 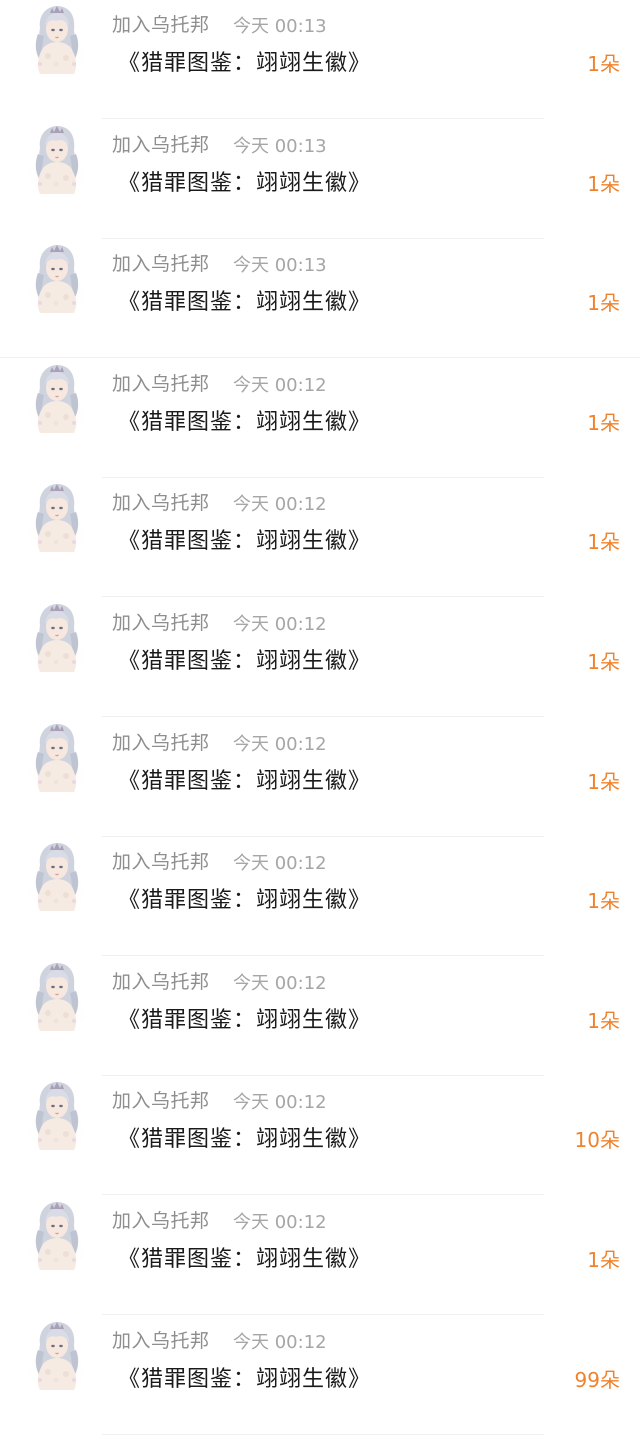 I want to click on list-item: 加入乌托邦 今天 00:12 《猎罪图鉴：翊翊生徽》 99朵, so click(x=320, y=1375).